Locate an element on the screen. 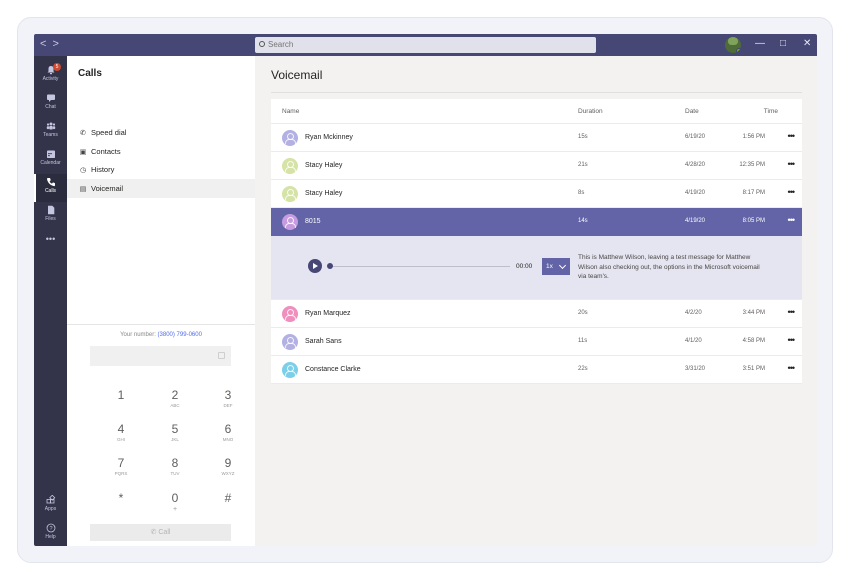 This screenshot has width=850, height=580. search-box is located at coordinates (425, 45).